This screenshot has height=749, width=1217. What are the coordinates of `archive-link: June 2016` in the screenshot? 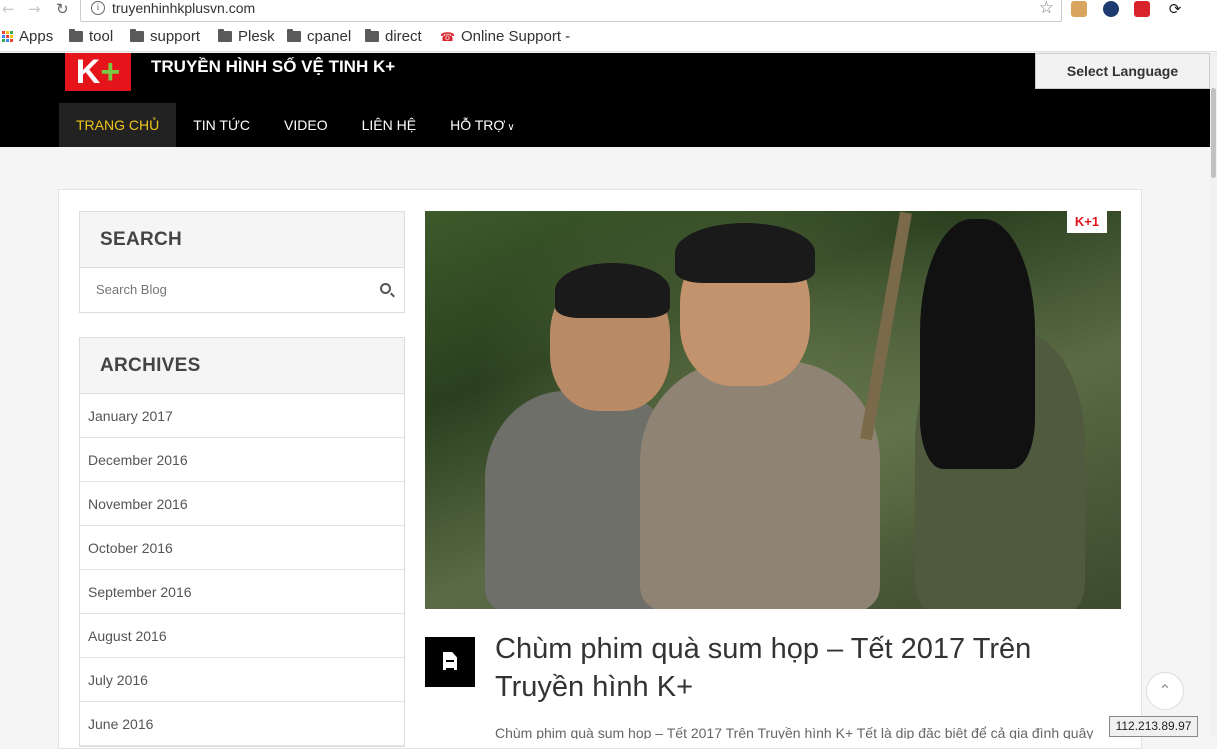 It's located at (242, 724).